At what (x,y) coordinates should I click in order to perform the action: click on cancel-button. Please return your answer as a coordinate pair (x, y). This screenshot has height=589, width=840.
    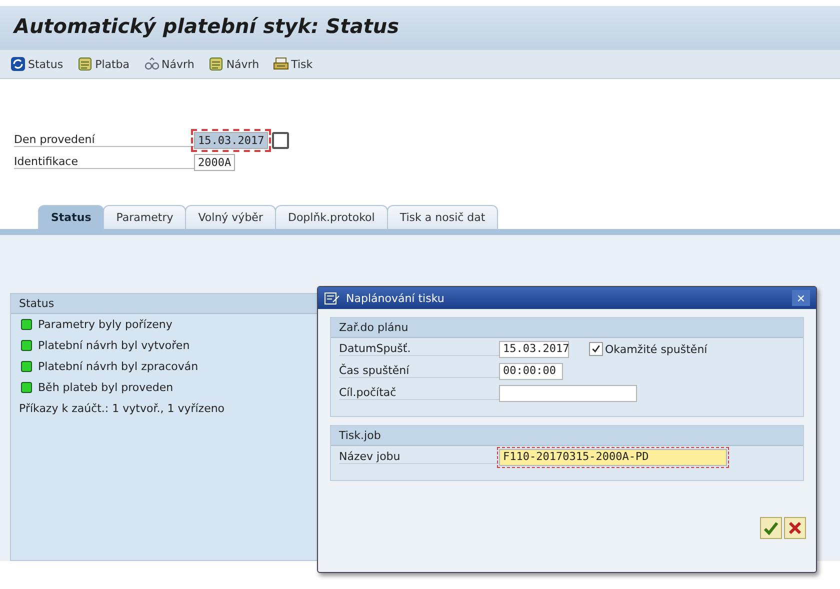
    Looking at the image, I should click on (795, 528).